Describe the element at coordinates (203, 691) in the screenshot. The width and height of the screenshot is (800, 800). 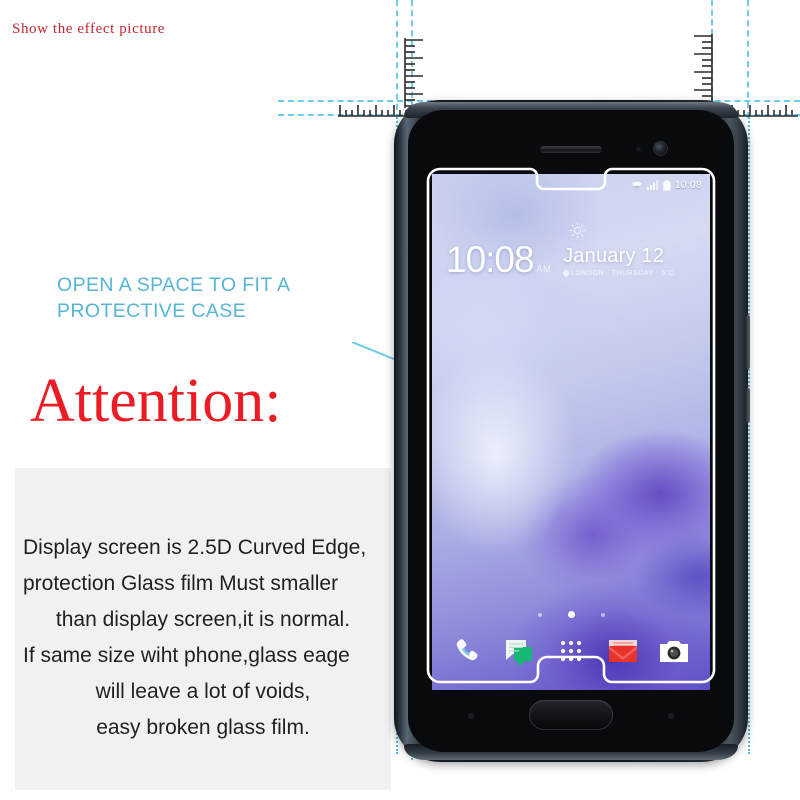
I see `warning-line-5: will leave a lot of voids,` at that location.